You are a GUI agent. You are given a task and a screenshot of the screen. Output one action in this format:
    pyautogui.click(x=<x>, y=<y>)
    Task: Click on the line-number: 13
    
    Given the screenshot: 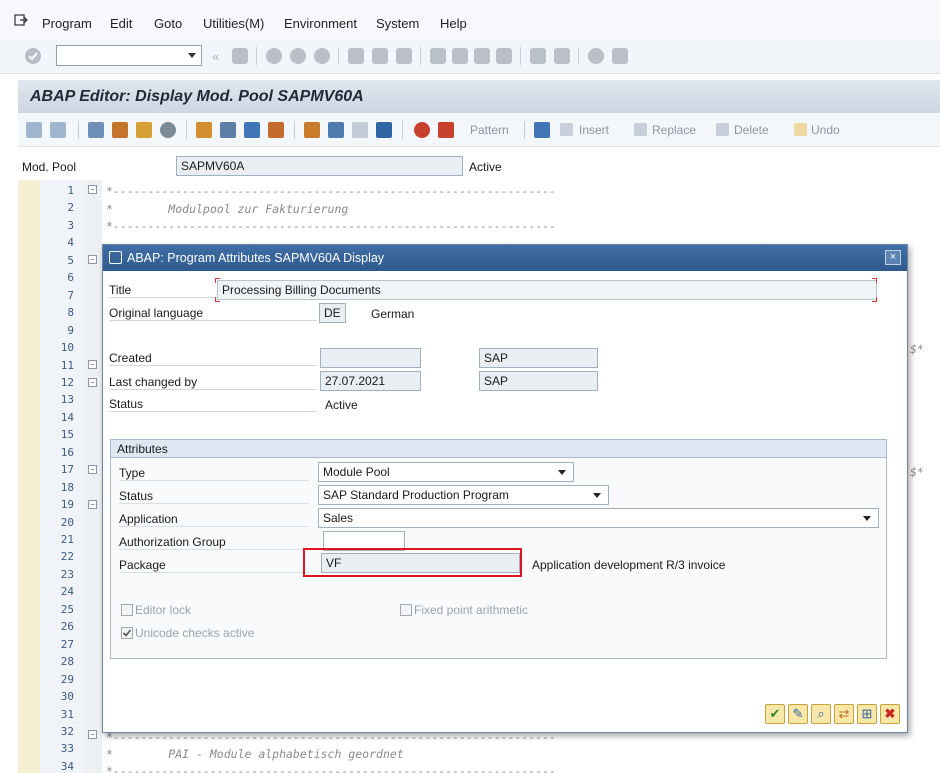 What is the action you would take?
    pyautogui.click(x=67, y=400)
    